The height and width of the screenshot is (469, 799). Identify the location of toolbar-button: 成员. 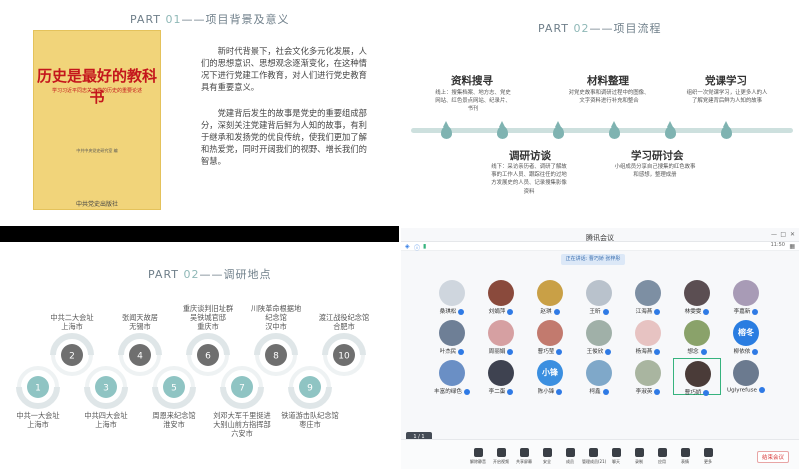
(570, 456).